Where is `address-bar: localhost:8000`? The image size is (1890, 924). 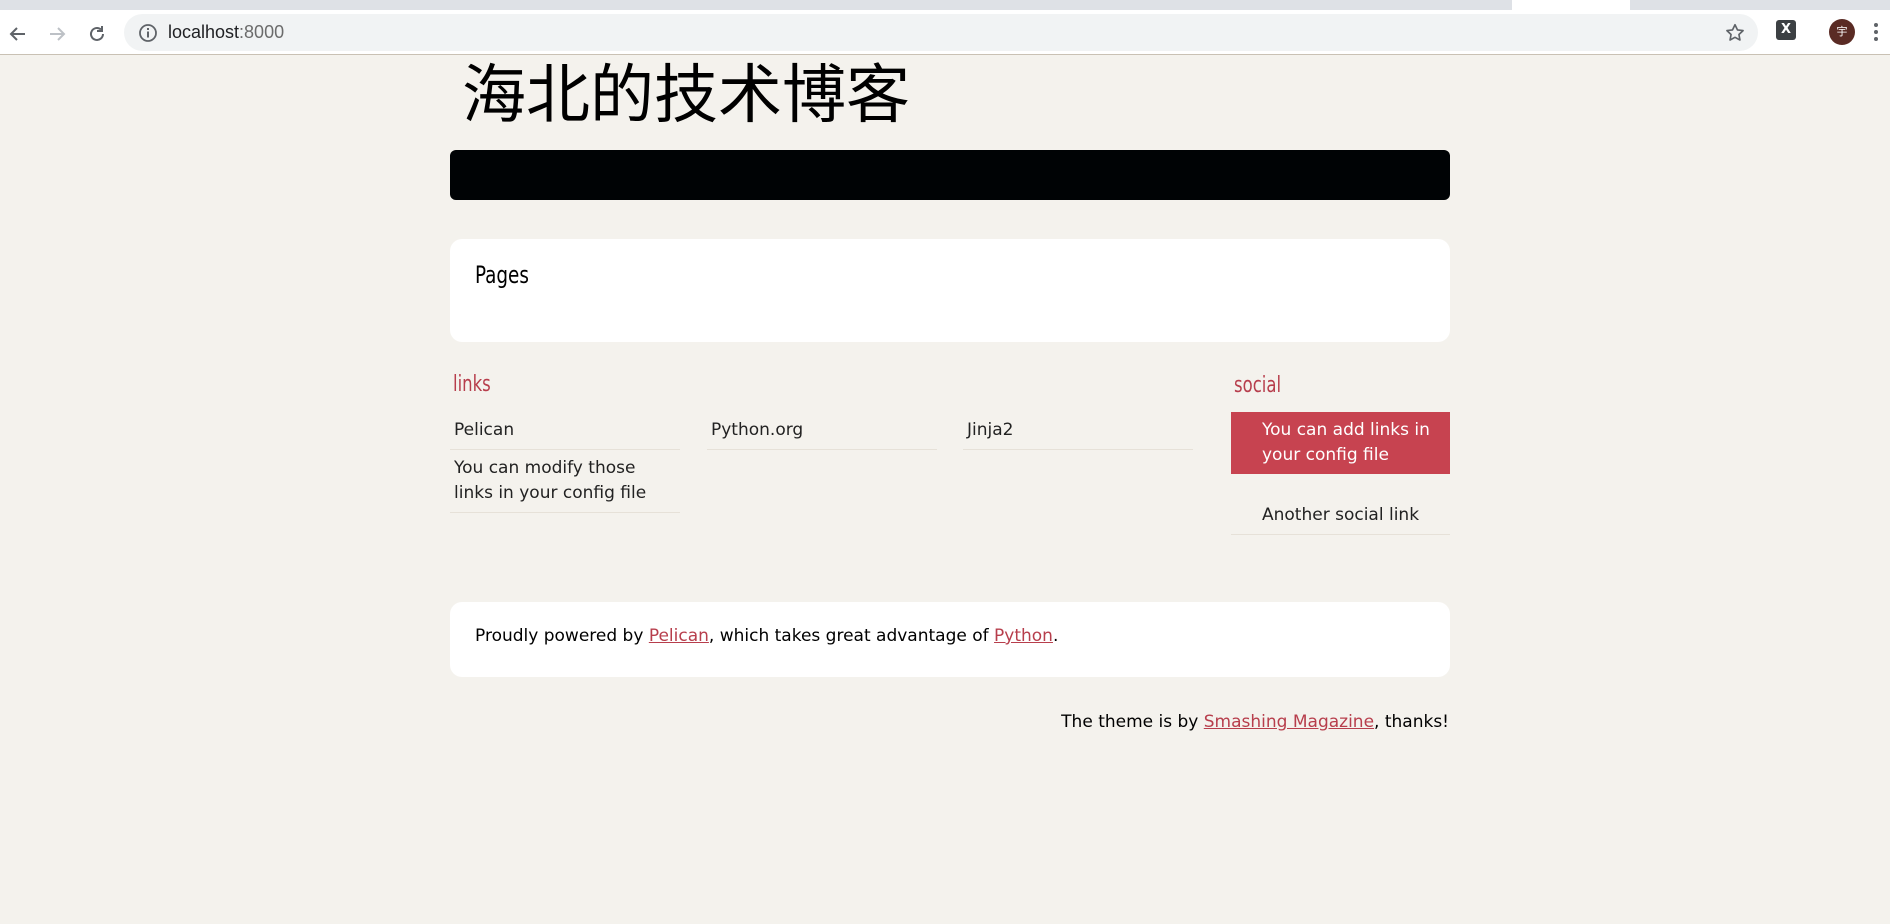 address-bar: localhost:8000 is located at coordinates (941, 32).